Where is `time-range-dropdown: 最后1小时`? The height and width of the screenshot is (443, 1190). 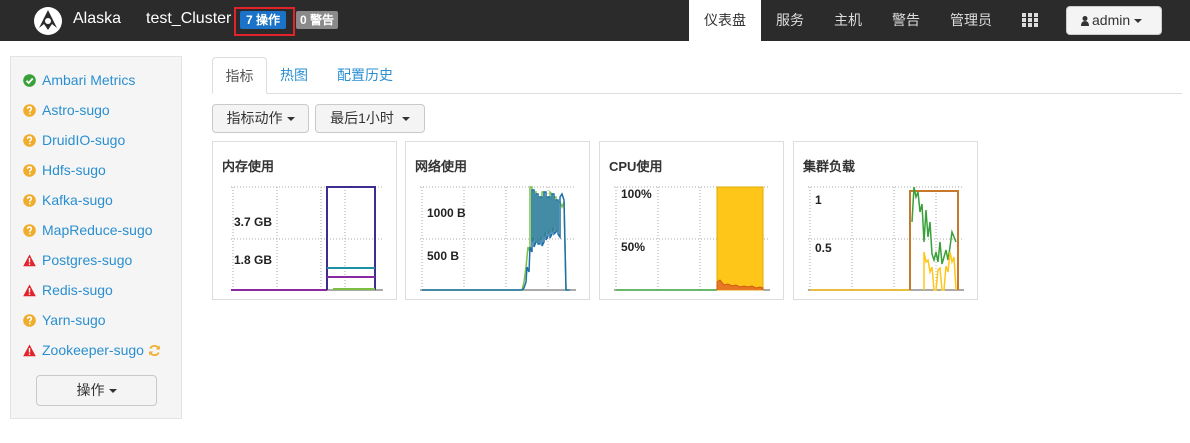
time-range-dropdown: 最后1小时 is located at coordinates (370, 118).